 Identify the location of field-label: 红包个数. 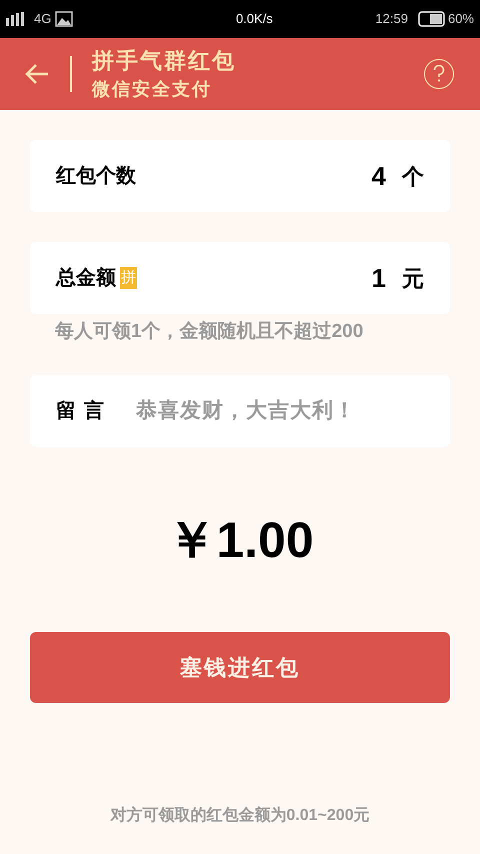
(96, 176).